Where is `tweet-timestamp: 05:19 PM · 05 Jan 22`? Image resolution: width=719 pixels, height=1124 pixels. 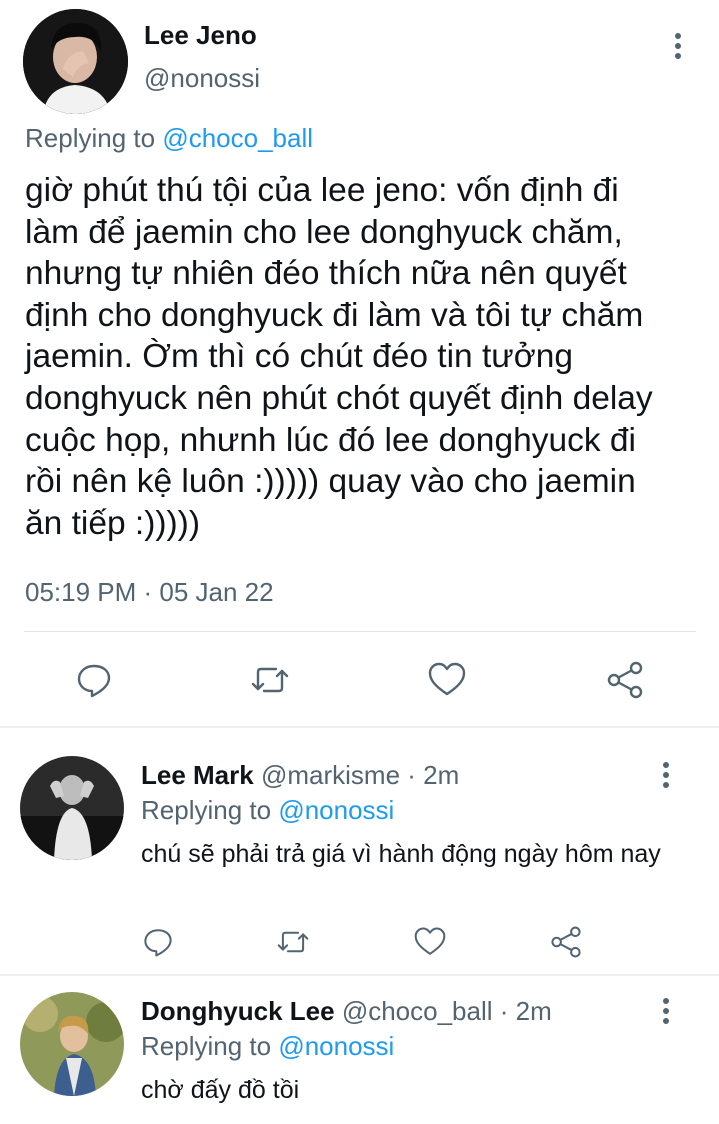 tweet-timestamp: 05:19 PM · 05 Jan 22 is located at coordinates (149, 592).